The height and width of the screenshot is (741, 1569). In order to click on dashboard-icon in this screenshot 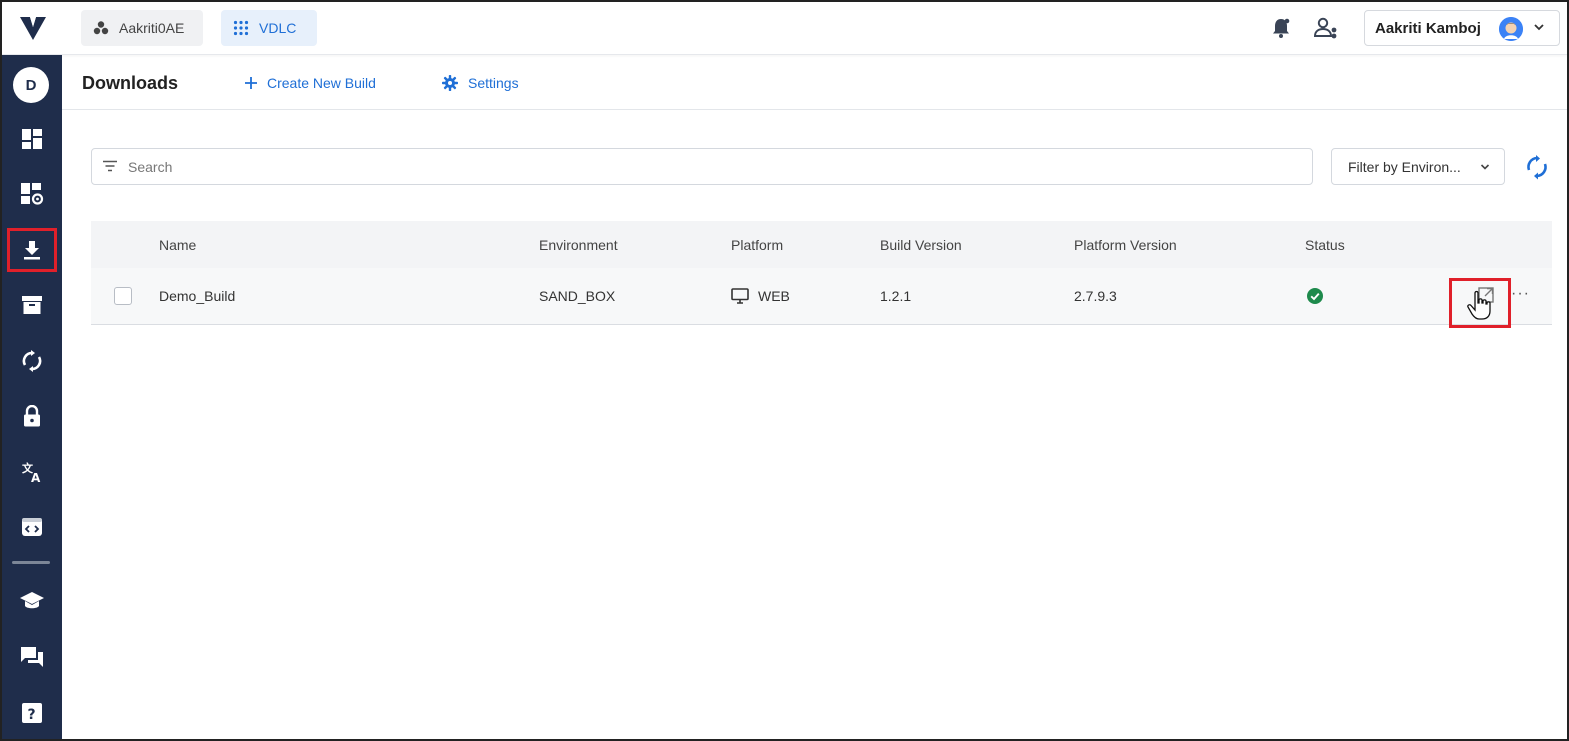, I will do `click(32, 139)`.